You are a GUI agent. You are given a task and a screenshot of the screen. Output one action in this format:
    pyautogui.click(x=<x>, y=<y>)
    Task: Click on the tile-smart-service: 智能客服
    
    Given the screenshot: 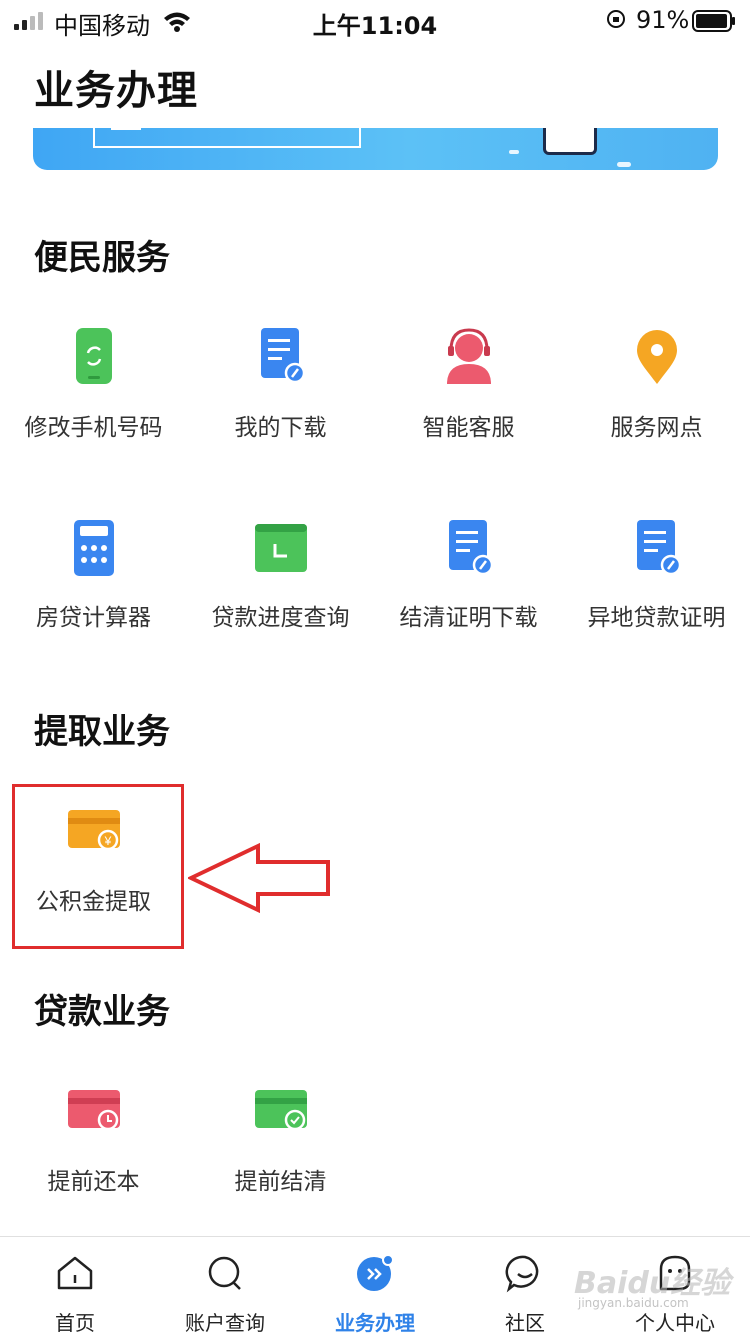 What is the action you would take?
    pyautogui.click(x=468, y=384)
    